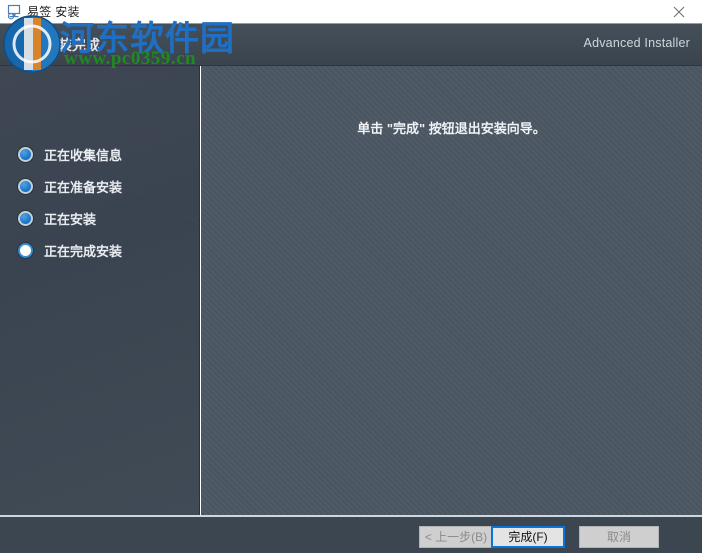  I want to click on step-item-collecting-information: 正在收集信息, so click(99, 154).